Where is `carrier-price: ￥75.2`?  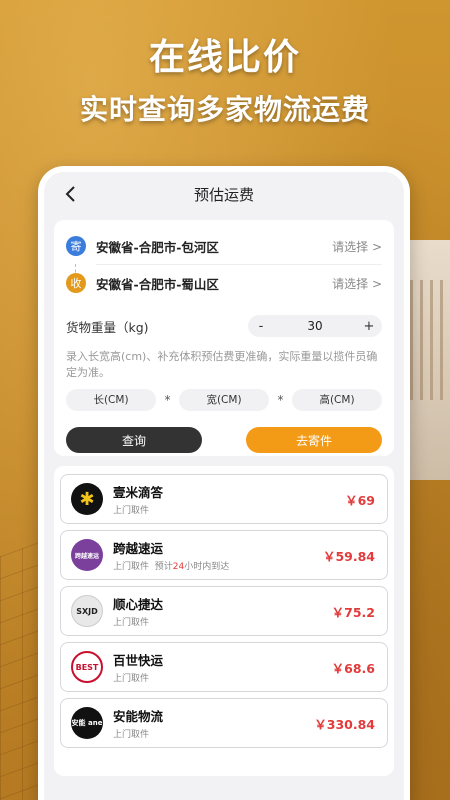 carrier-price: ￥75.2 is located at coordinates (353, 612).